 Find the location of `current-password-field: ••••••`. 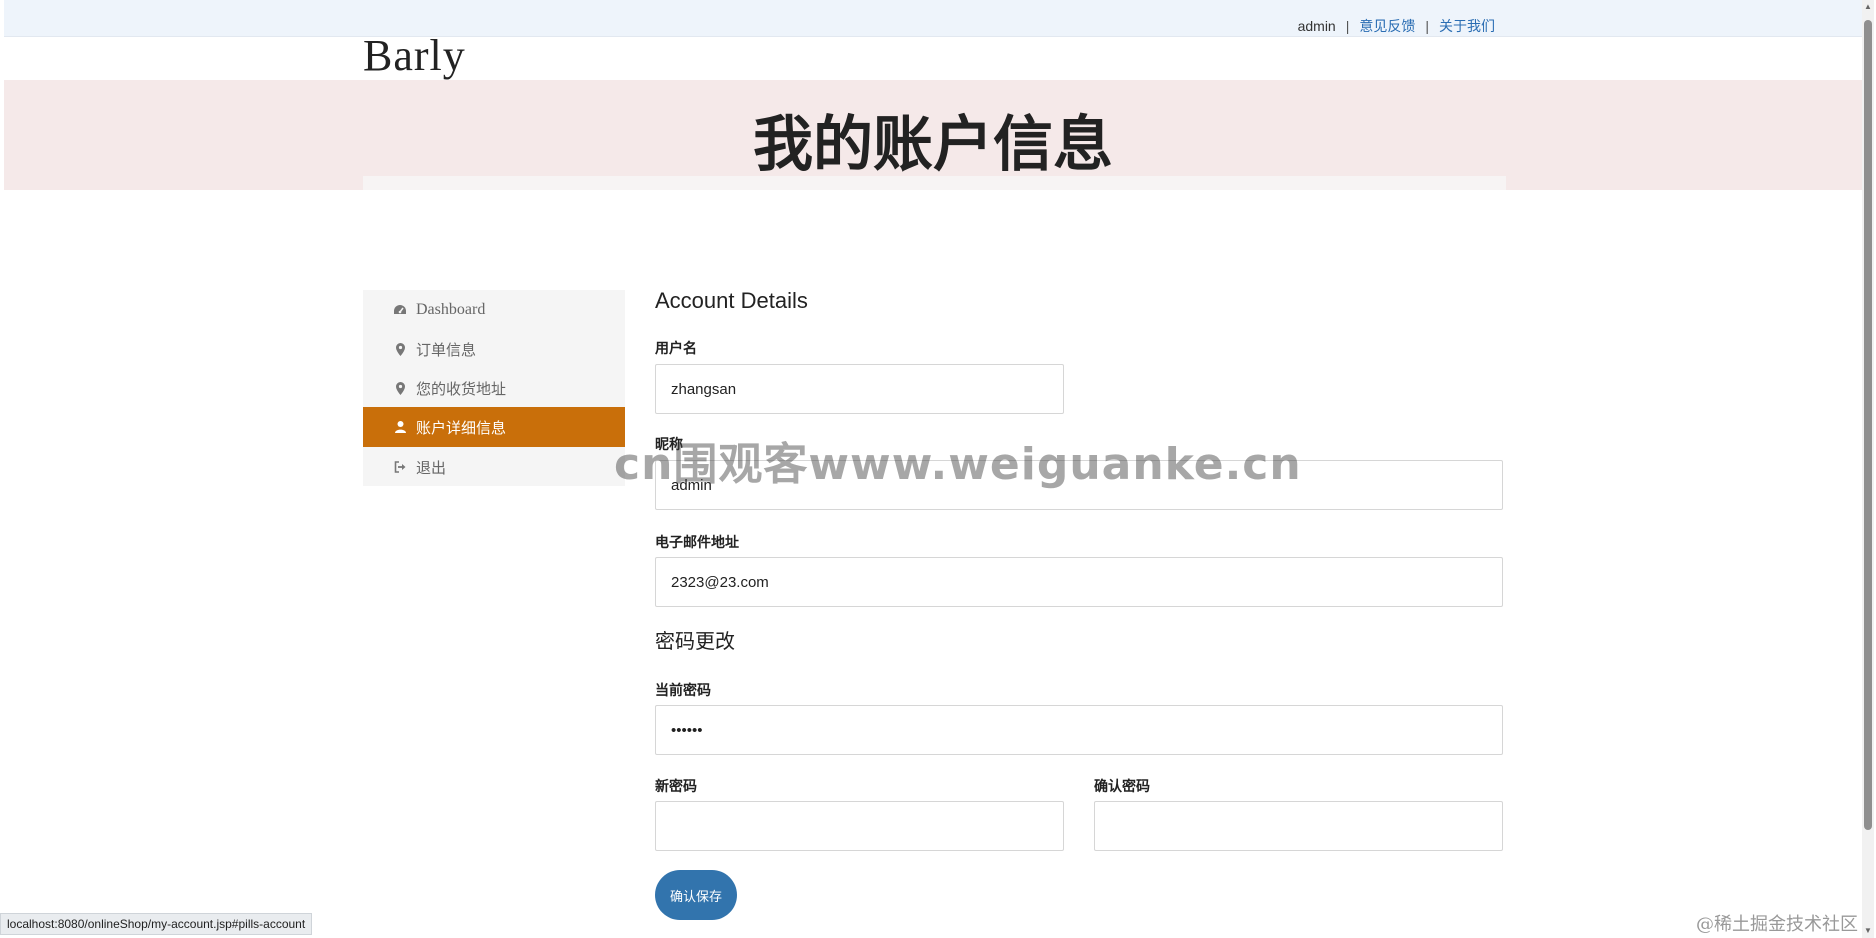

current-password-field: •••••• is located at coordinates (1079, 730).